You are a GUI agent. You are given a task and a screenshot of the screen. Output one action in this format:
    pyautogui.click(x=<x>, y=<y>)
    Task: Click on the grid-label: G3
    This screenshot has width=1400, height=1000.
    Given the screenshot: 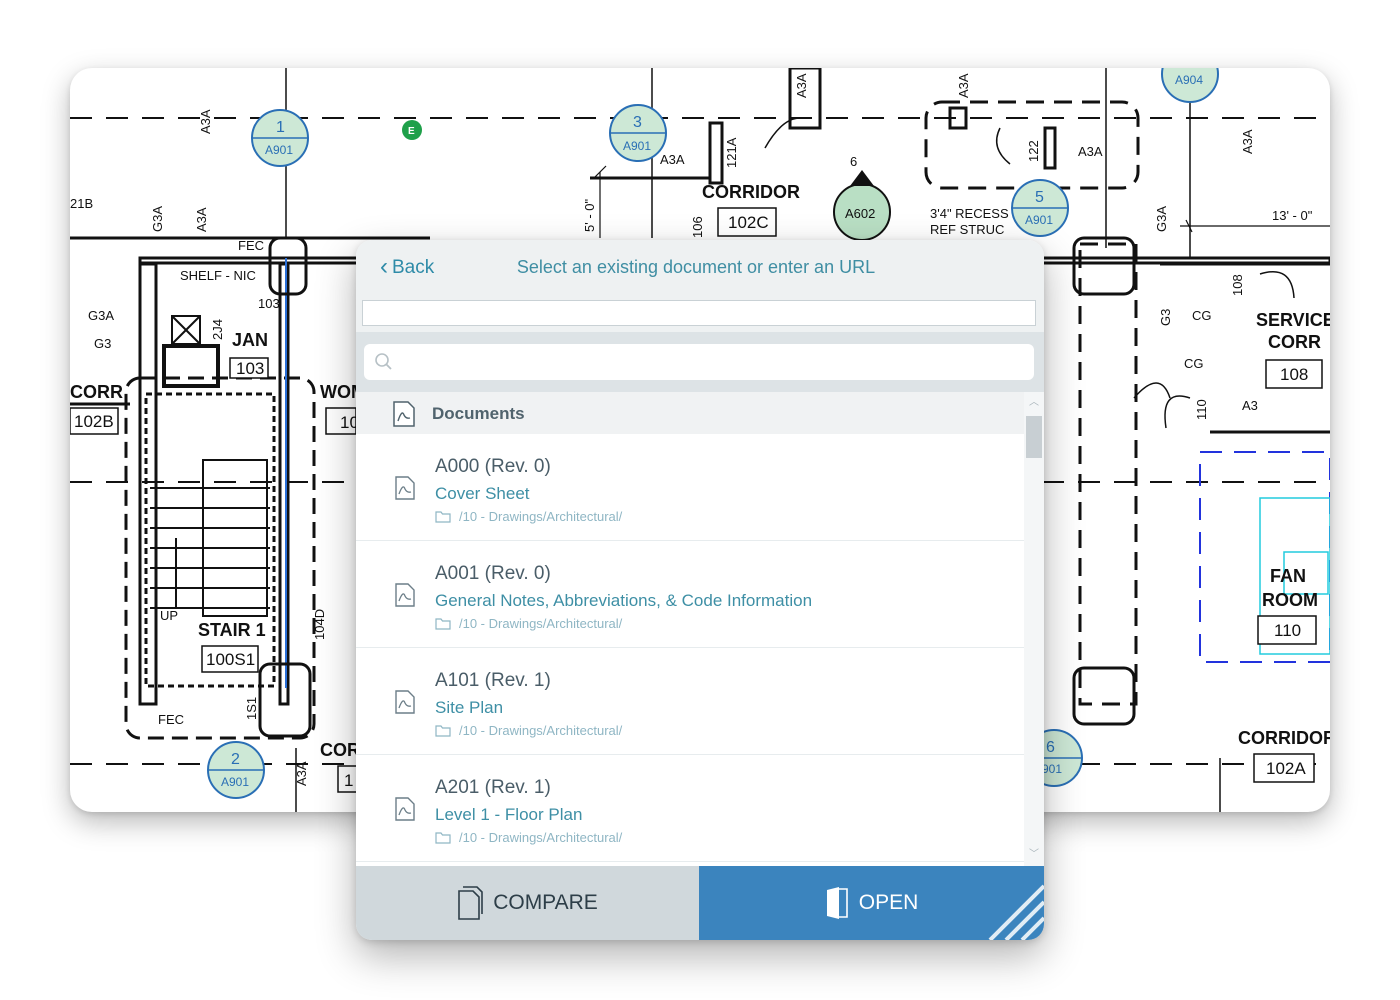 What is the action you would take?
    pyautogui.click(x=1165, y=317)
    